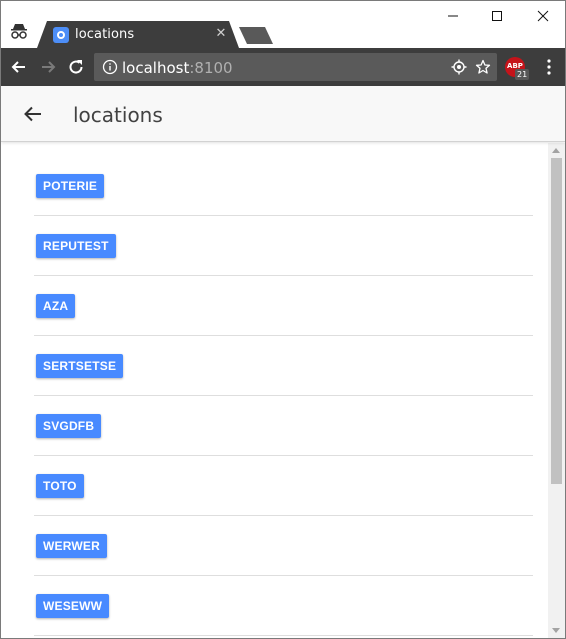 The width and height of the screenshot is (566, 639). What do you see at coordinates (221, 33) in the screenshot?
I see `tab-close-icon: ✕` at bounding box center [221, 33].